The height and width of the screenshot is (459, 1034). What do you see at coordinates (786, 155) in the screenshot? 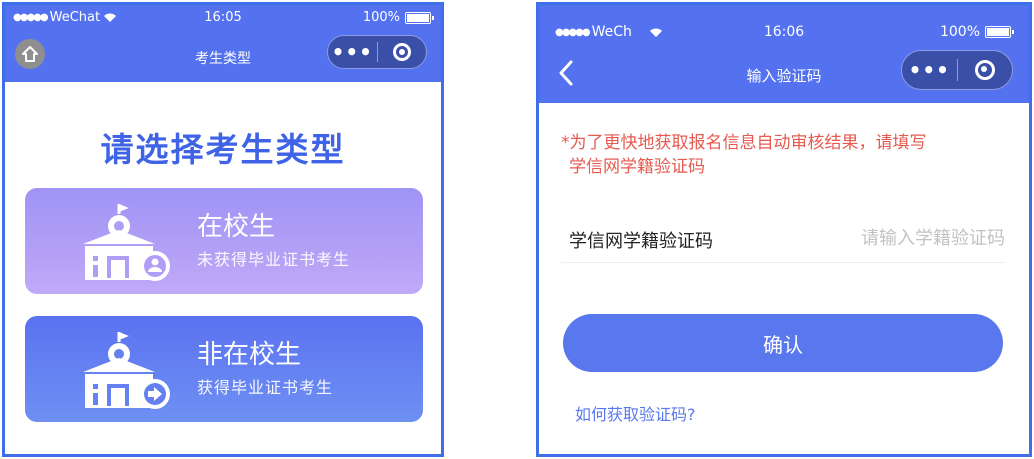
I see `notice-text: *为了更快地获取报名信息自动审核结果，请填写 学信网学籍验证码` at bounding box center [786, 155].